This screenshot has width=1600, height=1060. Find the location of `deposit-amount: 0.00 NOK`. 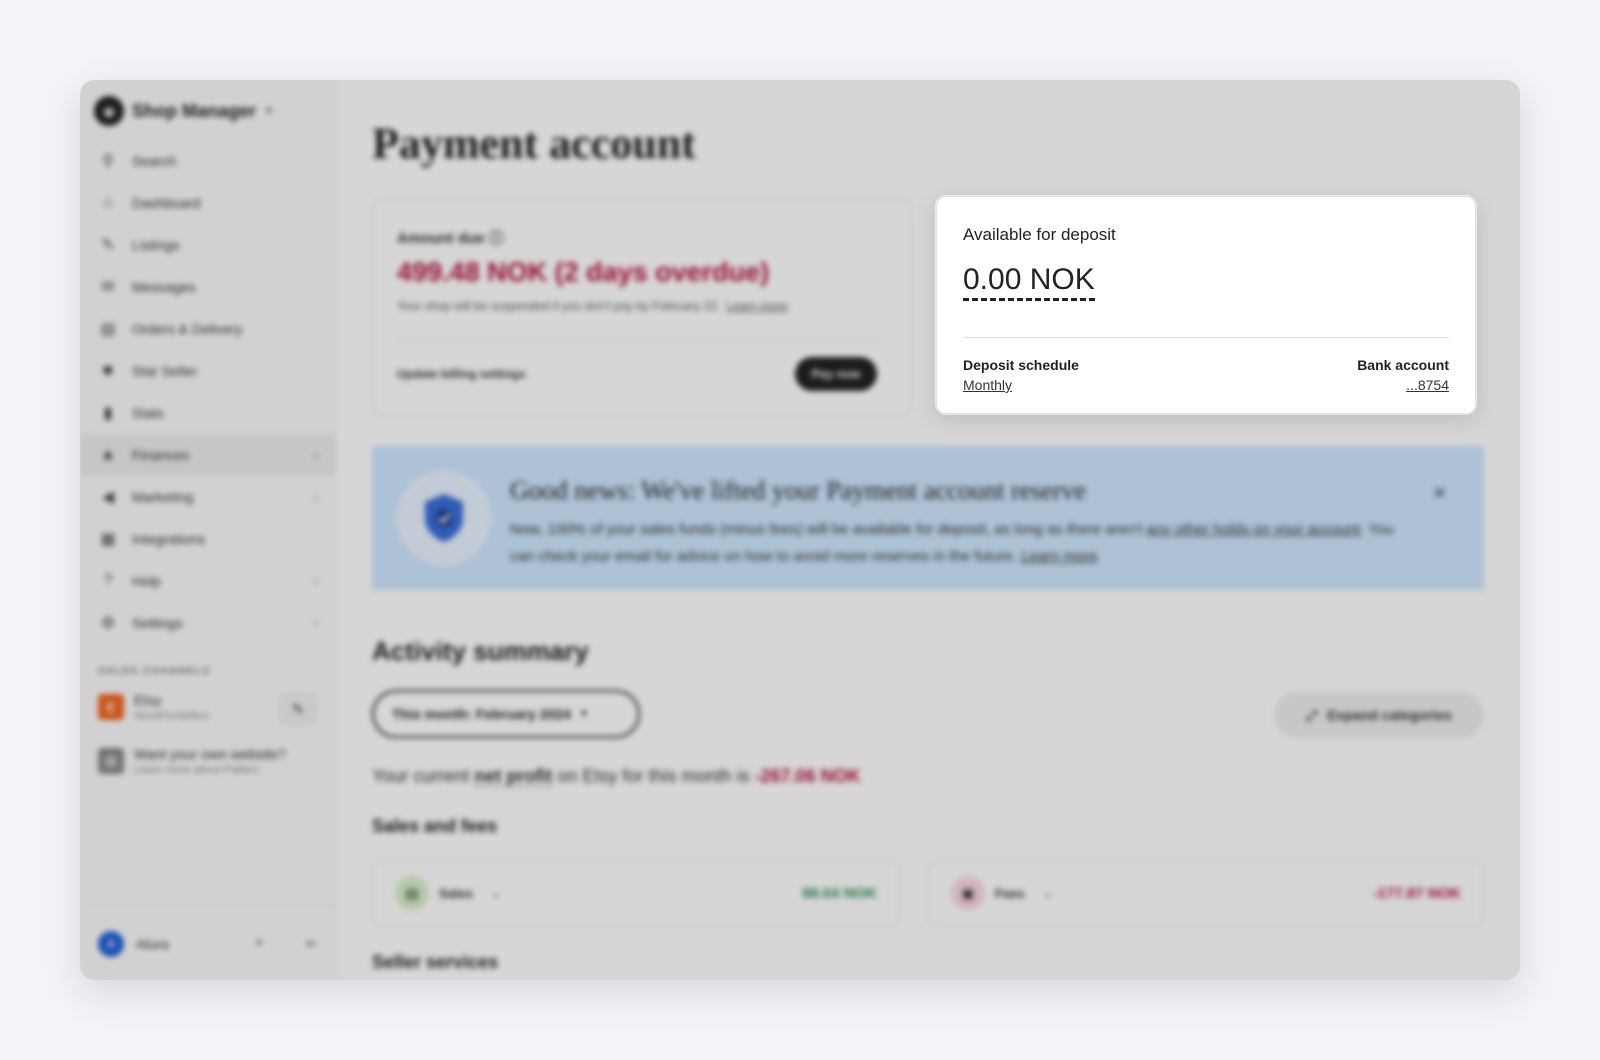

deposit-amount: 0.00 NOK is located at coordinates (1029, 282).